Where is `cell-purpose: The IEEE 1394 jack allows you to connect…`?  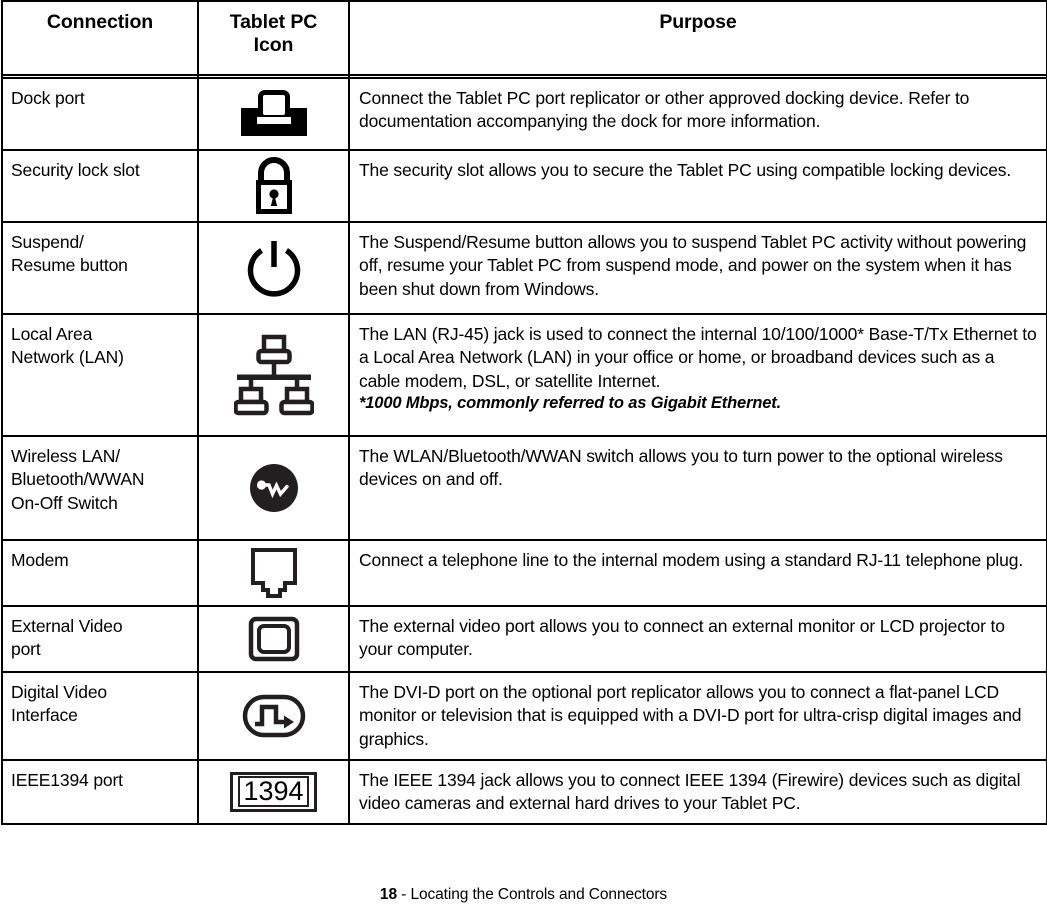 cell-purpose: The IEEE 1394 jack allows you to connect… is located at coordinates (698, 791).